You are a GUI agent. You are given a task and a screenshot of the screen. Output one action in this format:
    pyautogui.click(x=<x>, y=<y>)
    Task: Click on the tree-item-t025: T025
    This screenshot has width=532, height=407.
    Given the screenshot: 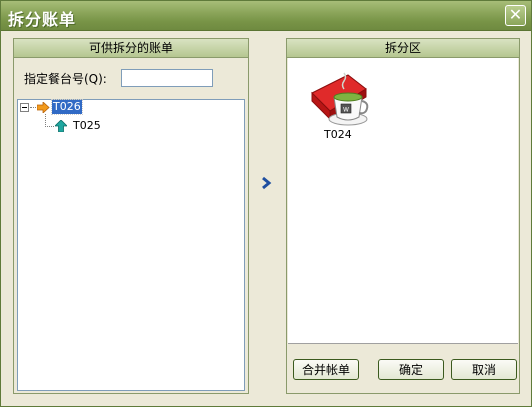 What is the action you would take?
    pyautogui.click(x=87, y=126)
    